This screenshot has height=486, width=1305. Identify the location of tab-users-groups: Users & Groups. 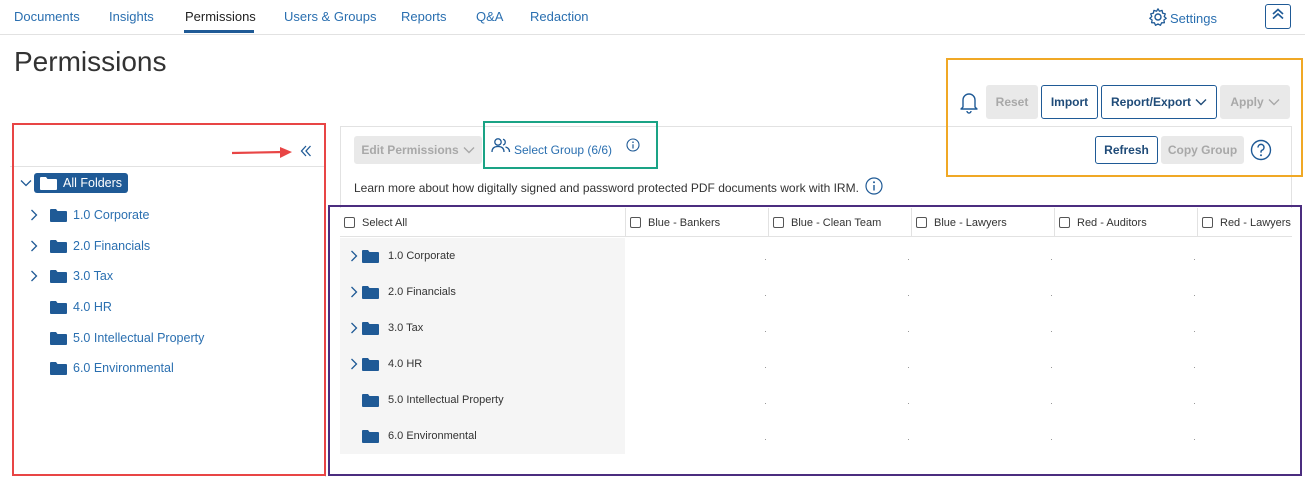
(330, 16).